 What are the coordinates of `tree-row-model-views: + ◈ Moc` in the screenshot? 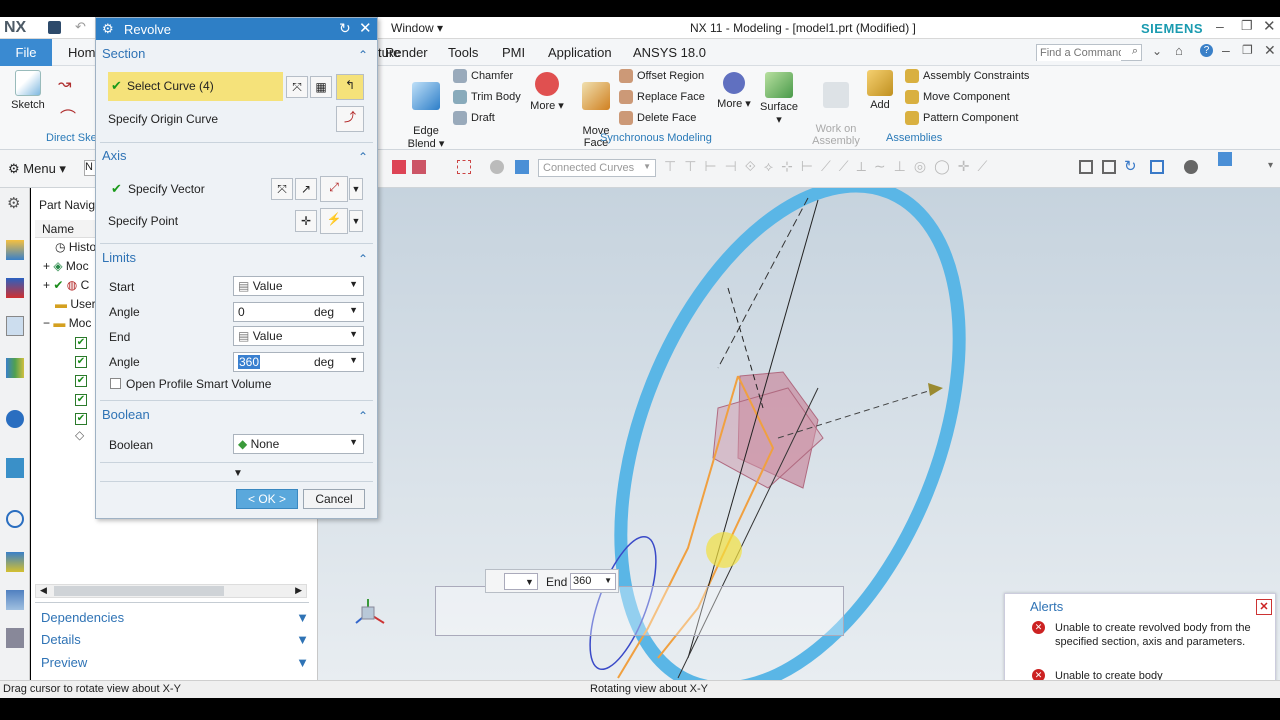 It's located at (66, 266).